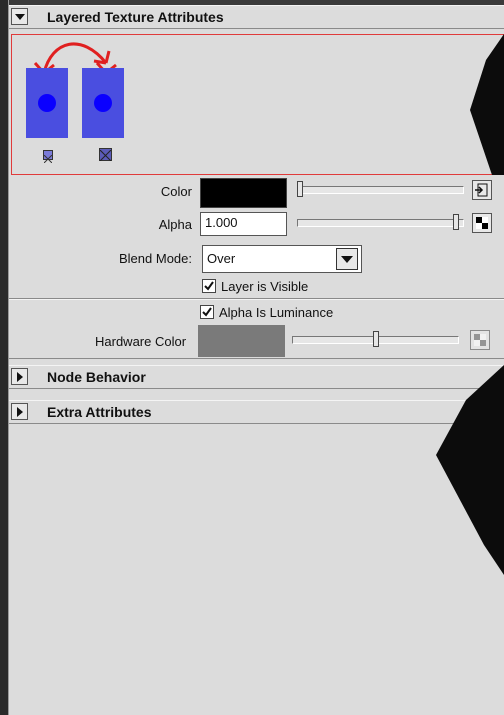 The width and height of the screenshot is (504, 715). What do you see at coordinates (243, 193) in the screenshot?
I see `color-swatch` at bounding box center [243, 193].